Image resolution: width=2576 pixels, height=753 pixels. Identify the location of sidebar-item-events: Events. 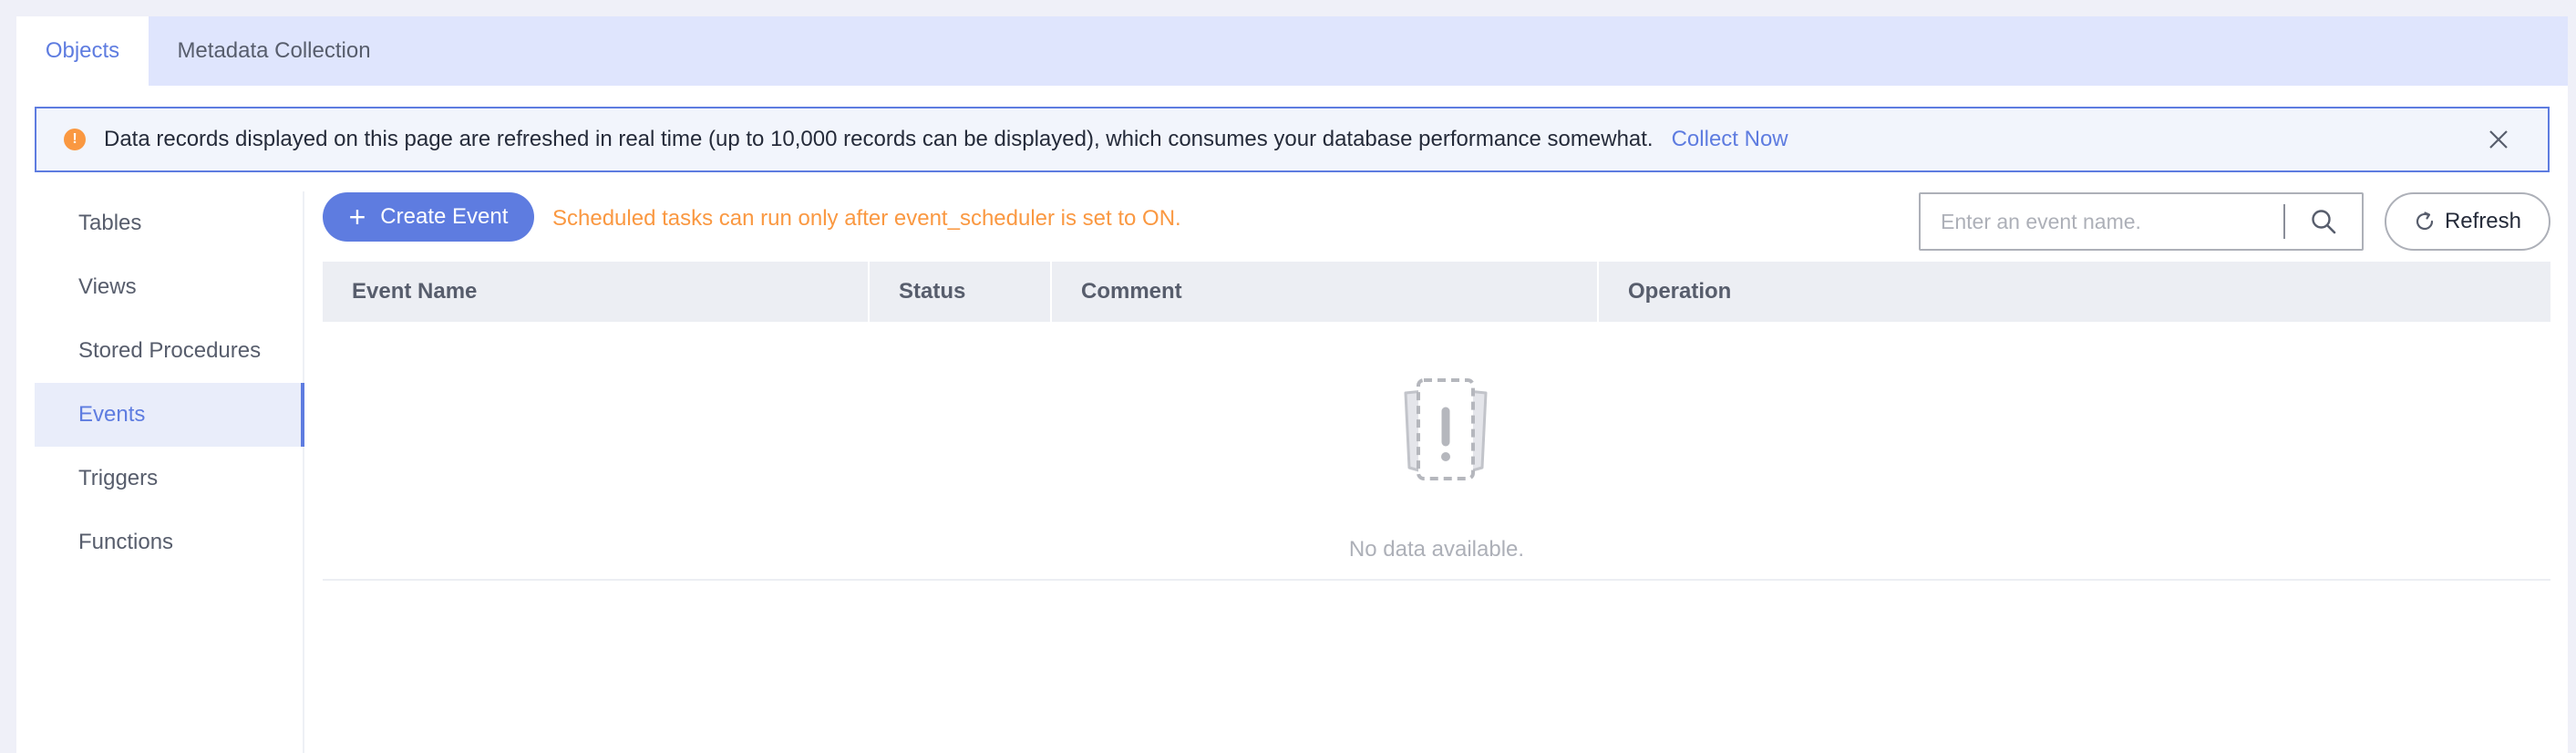
(169, 415).